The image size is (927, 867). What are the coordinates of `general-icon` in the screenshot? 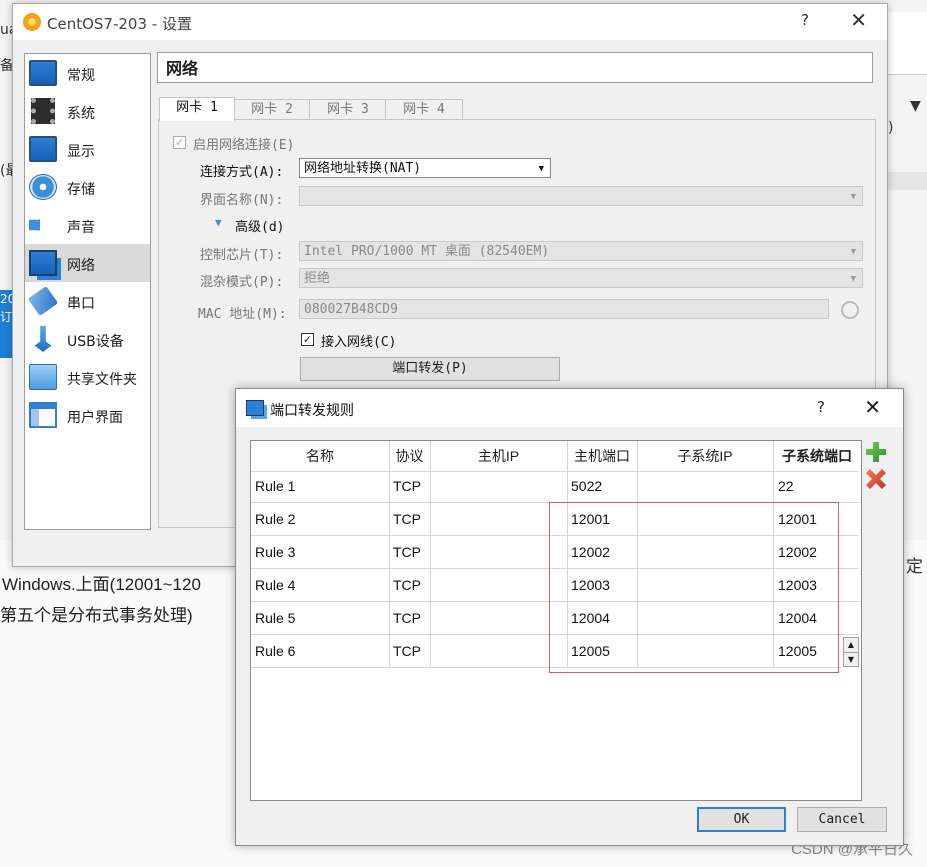 It's located at (43, 73).